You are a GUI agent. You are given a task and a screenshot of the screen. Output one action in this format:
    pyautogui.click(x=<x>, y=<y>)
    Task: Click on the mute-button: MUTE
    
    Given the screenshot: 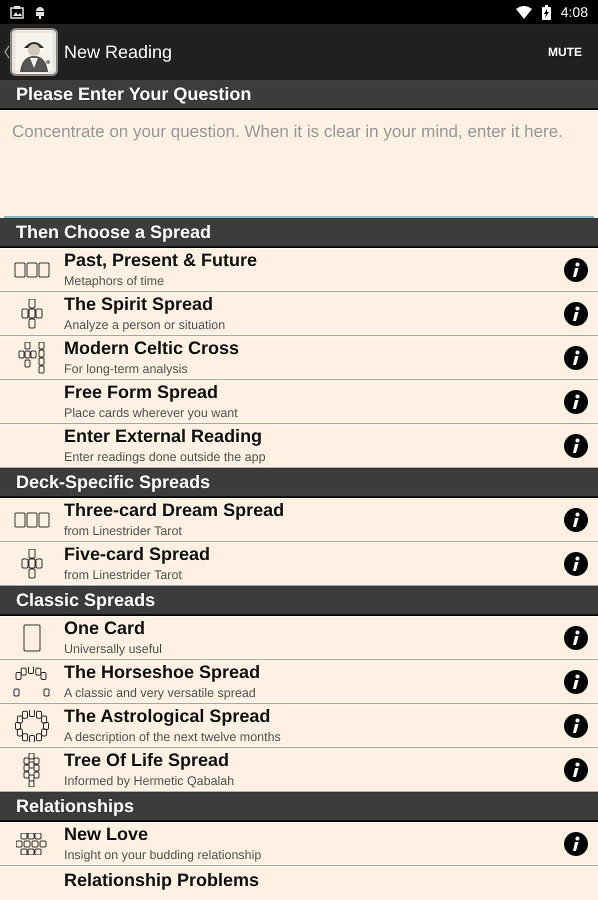 What is the action you would take?
    pyautogui.click(x=565, y=52)
    